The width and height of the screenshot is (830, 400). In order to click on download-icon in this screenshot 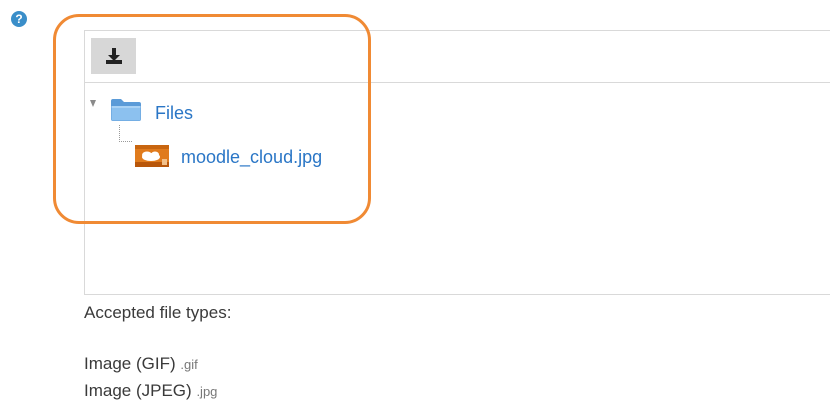, I will do `click(114, 56)`.